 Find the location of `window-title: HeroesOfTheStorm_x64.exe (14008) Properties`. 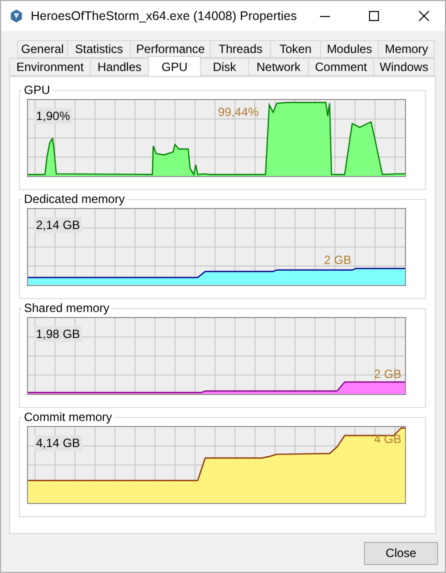

window-title: HeroesOfTheStorm_x64.exe (14008) Properties is located at coordinates (163, 16).